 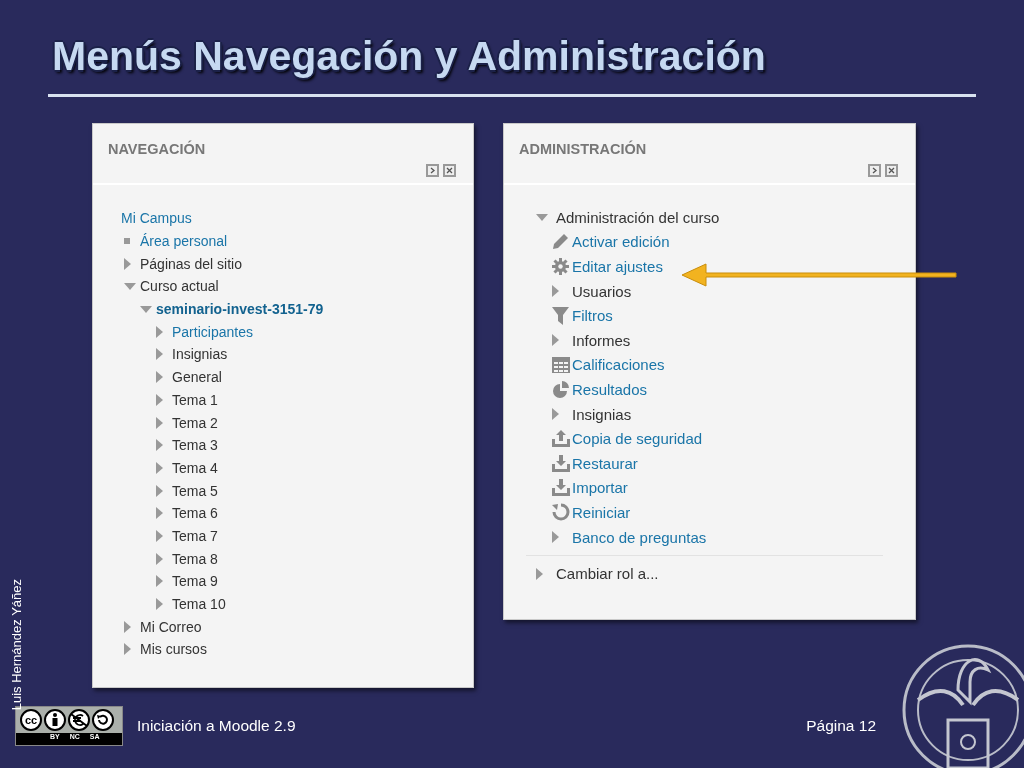 I want to click on tree-item: Tema 4, so click(x=195, y=467).